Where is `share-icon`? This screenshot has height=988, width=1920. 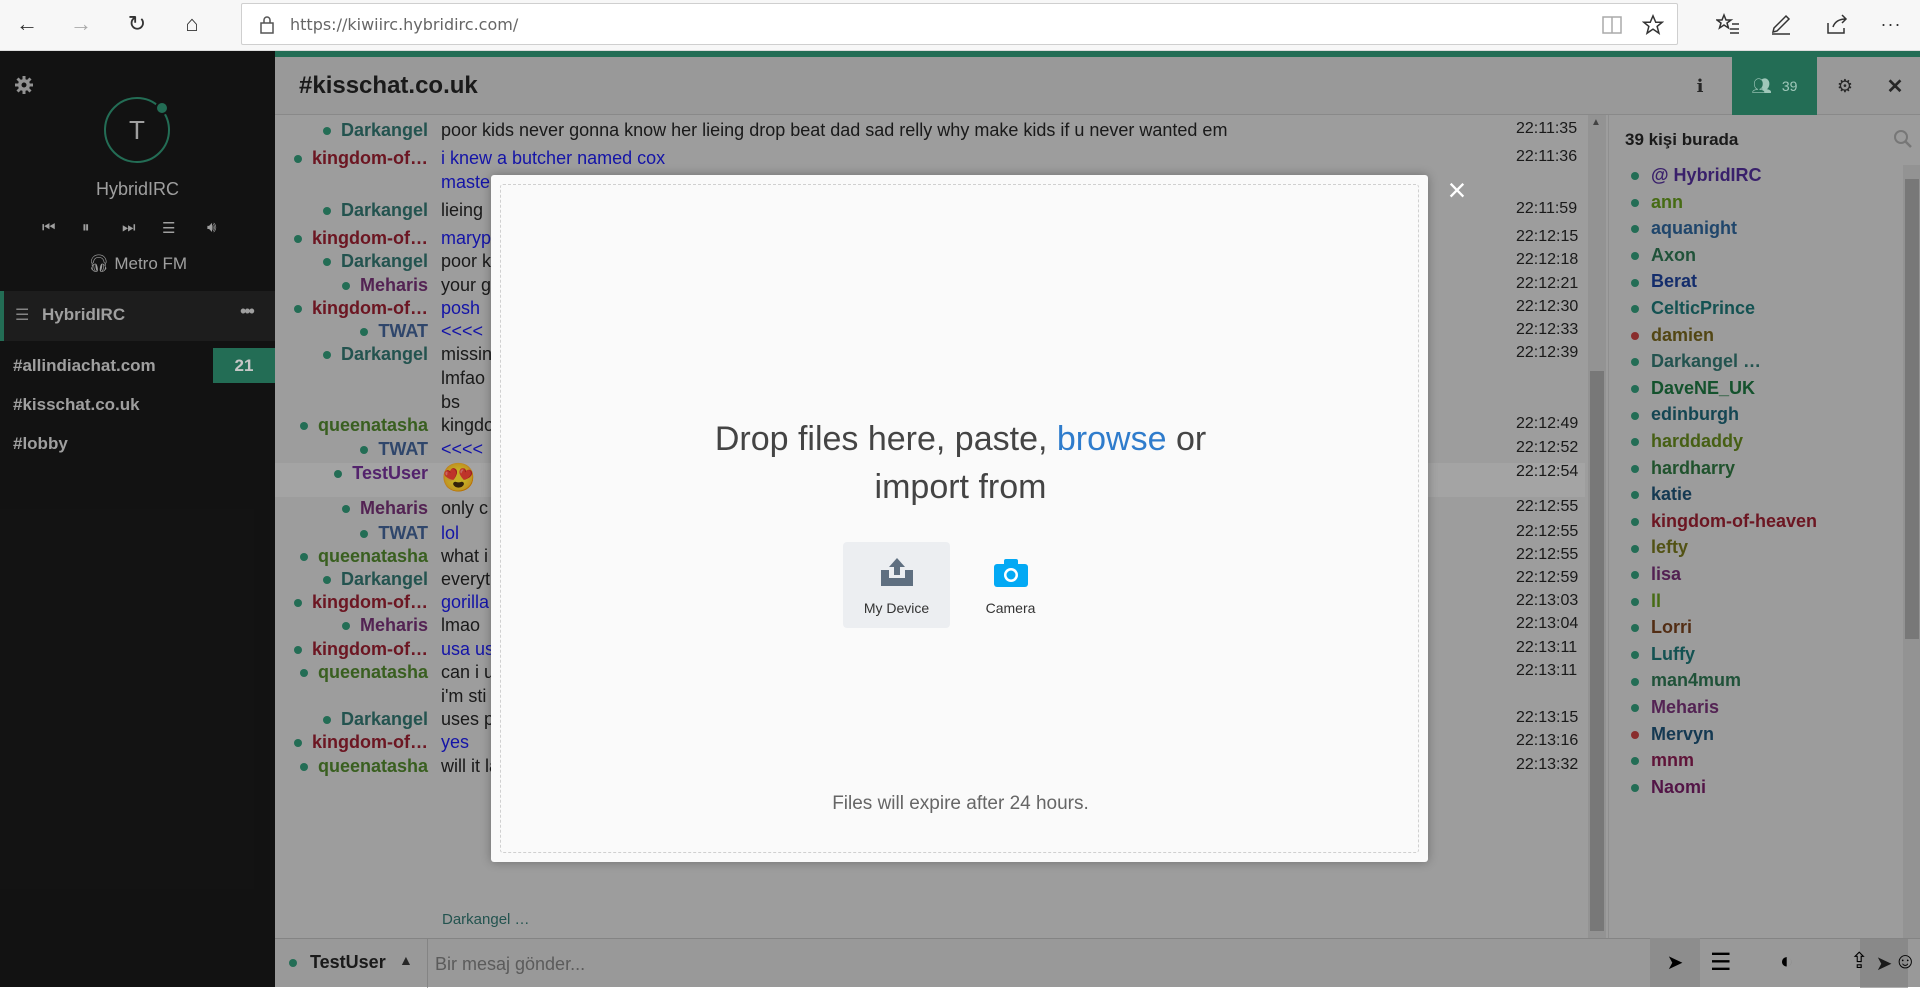 share-icon is located at coordinates (1837, 24).